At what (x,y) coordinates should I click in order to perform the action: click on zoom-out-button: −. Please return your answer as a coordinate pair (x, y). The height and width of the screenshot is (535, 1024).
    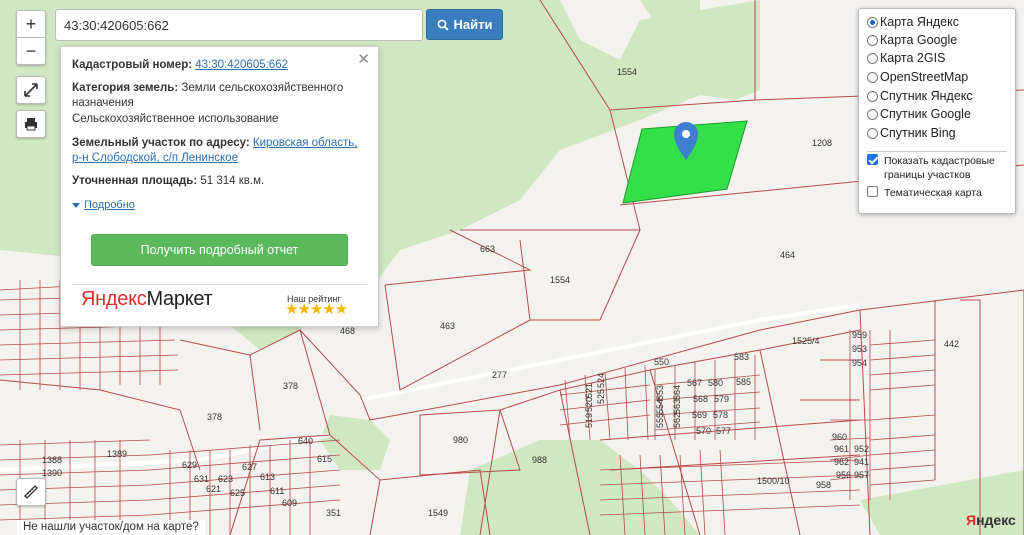
    Looking at the image, I should click on (31, 51).